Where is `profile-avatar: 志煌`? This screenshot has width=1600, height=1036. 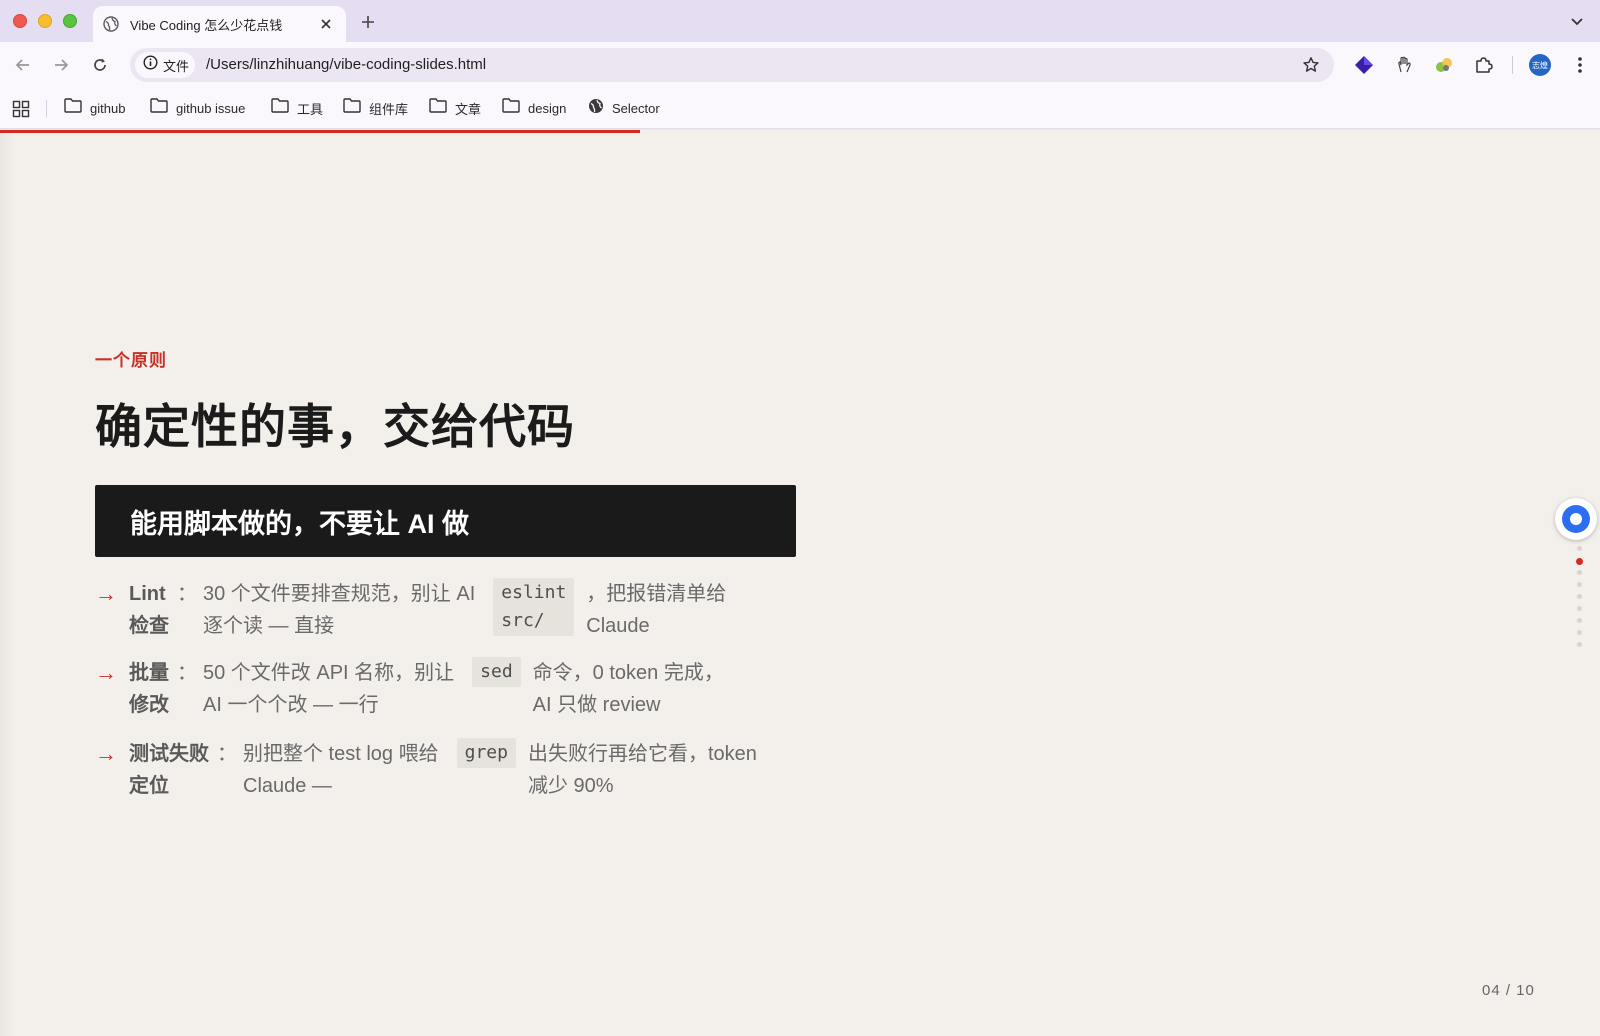 profile-avatar: 志煌 is located at coordinates (1540, 65).